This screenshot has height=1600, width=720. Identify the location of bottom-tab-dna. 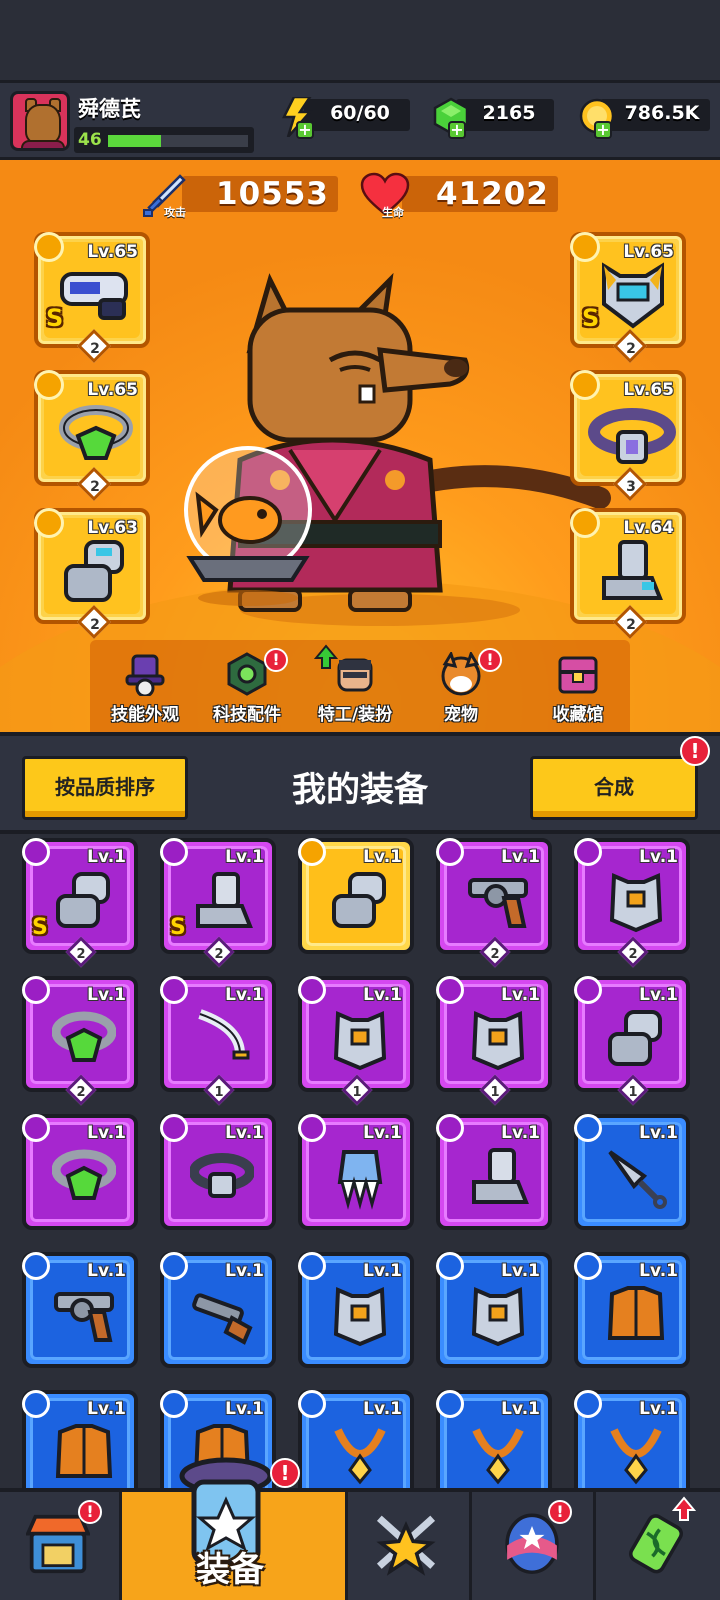
(658, 1546).